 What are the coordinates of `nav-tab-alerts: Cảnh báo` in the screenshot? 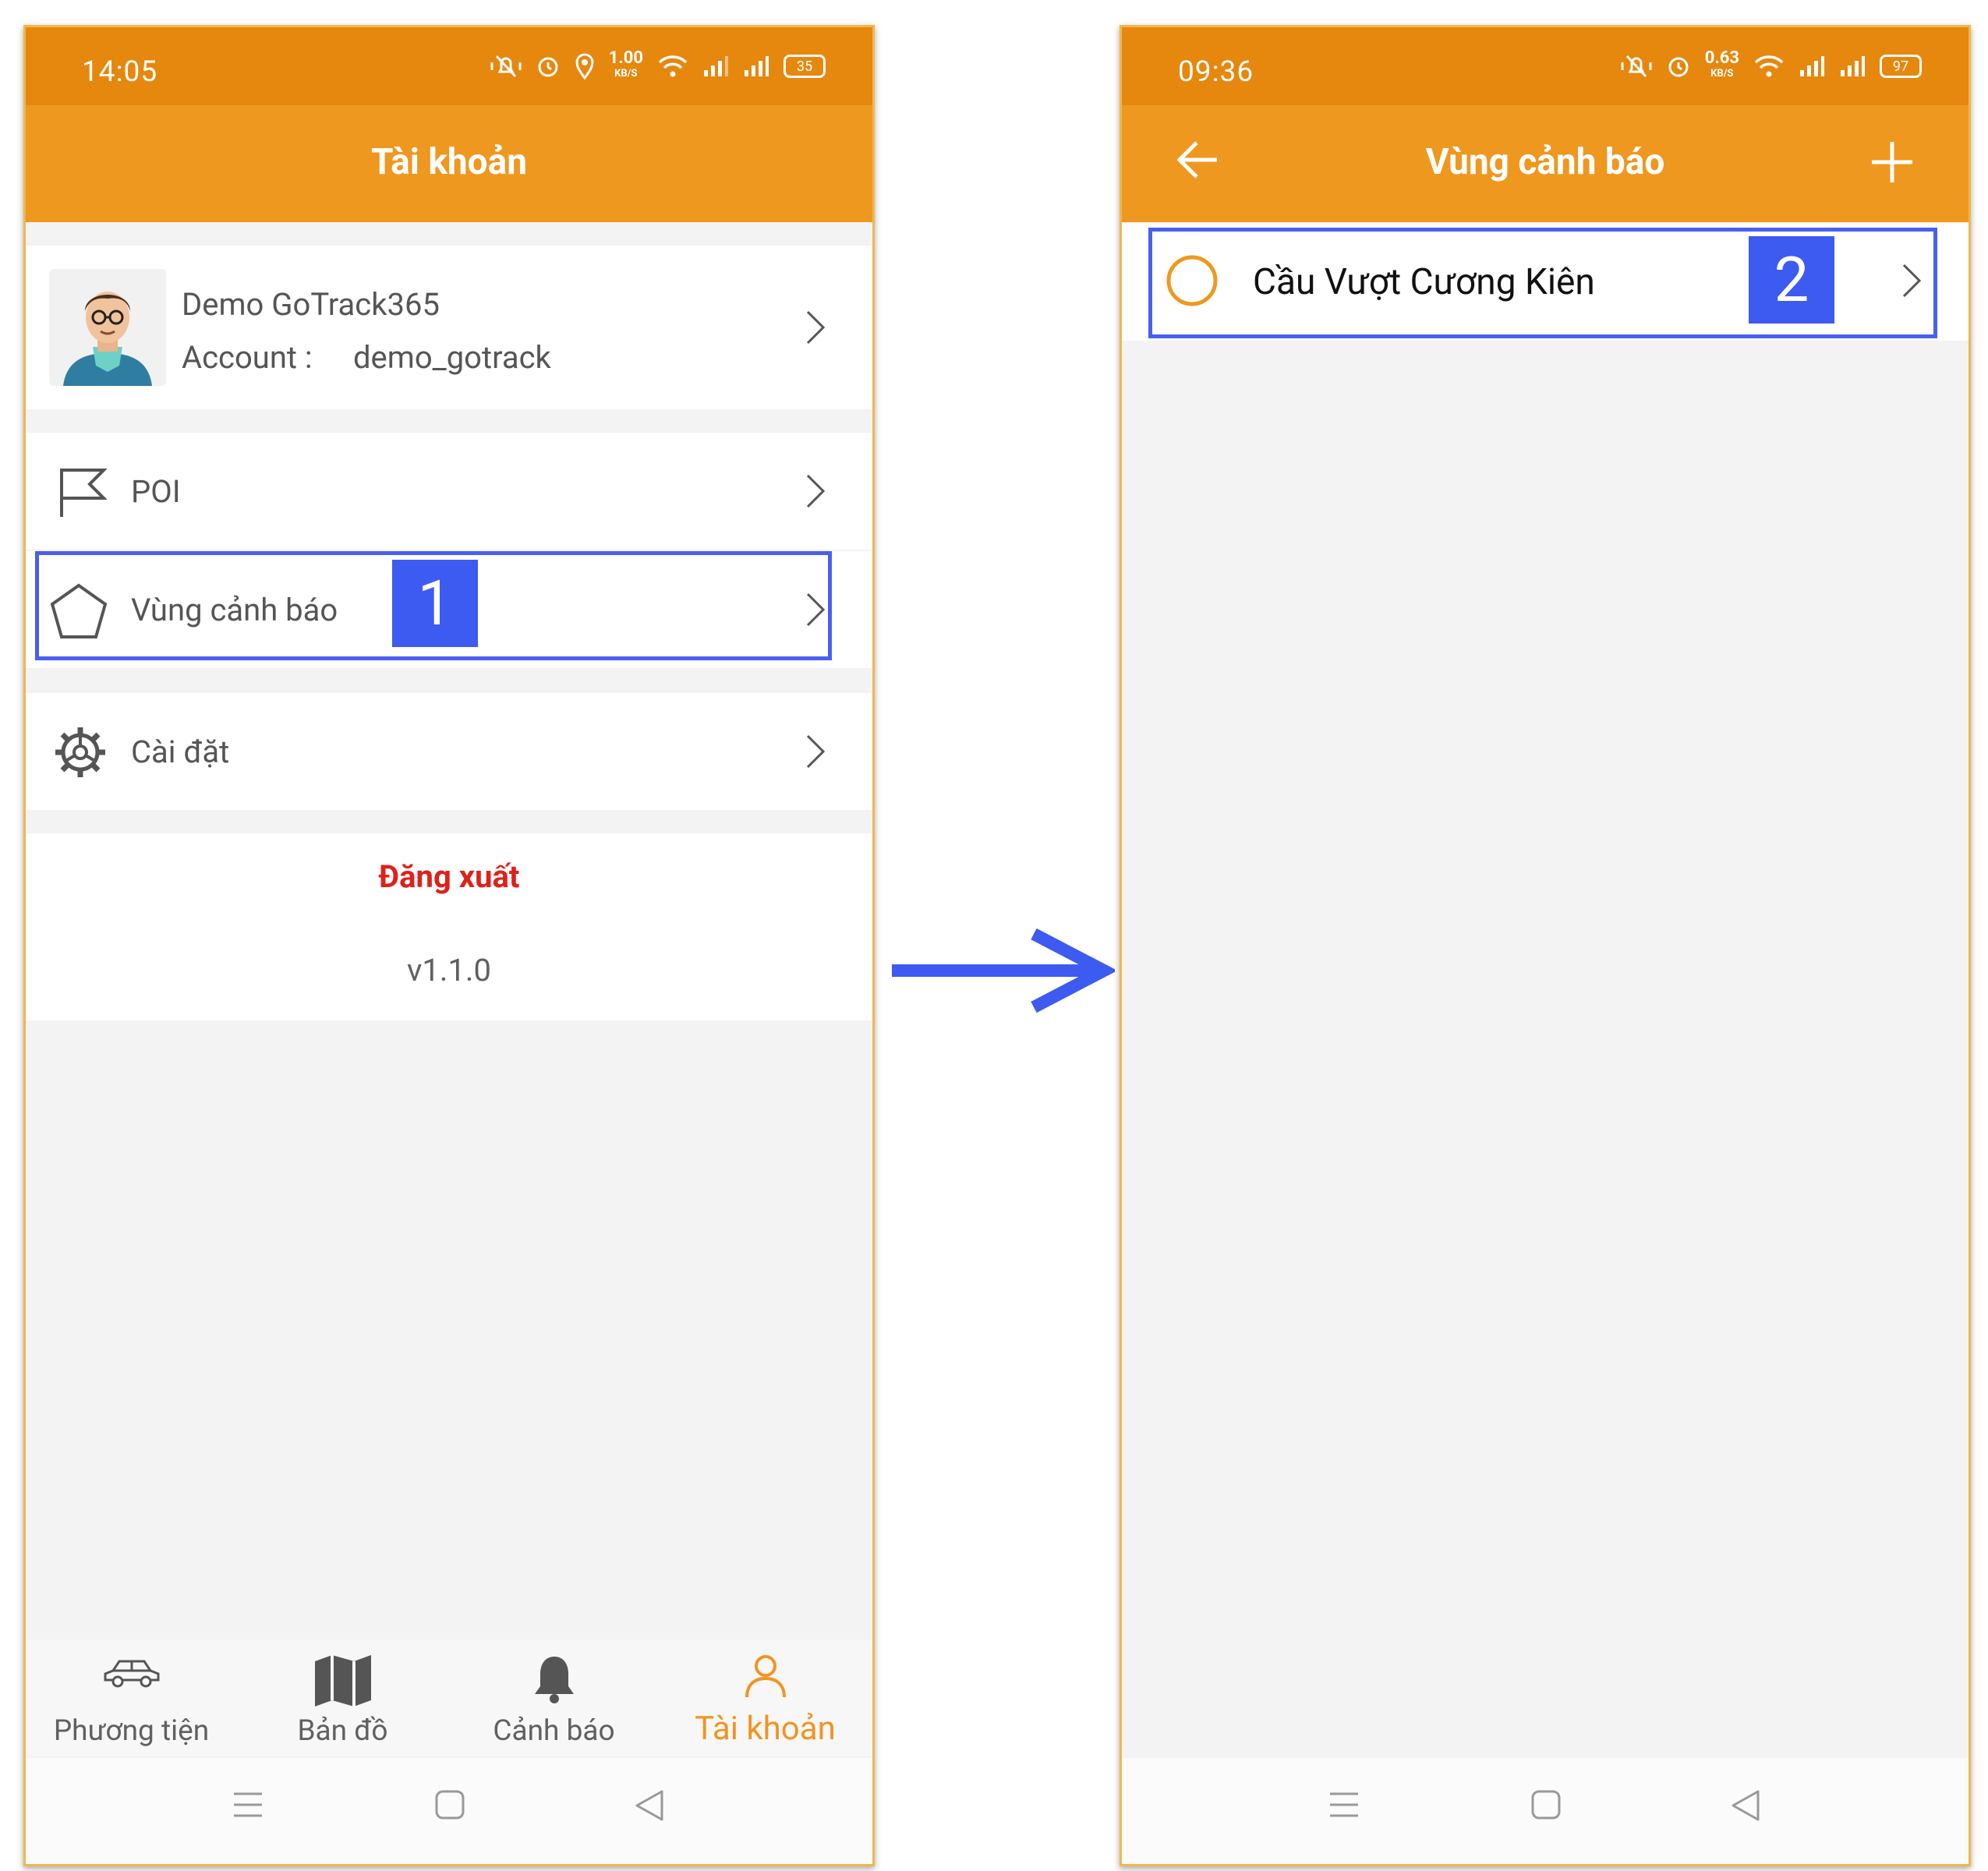 It's located at (554, 1697).